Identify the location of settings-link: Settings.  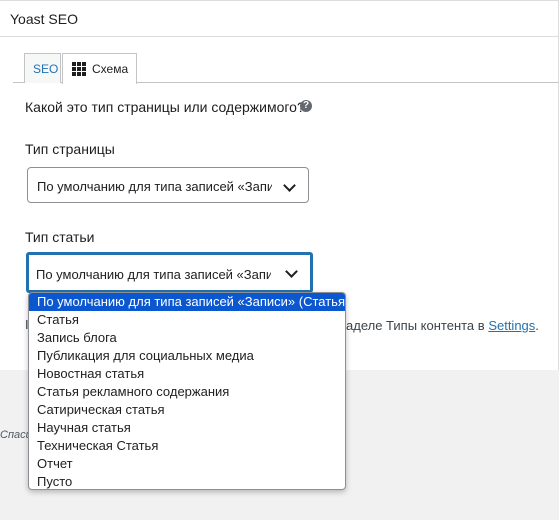
(511, 325).